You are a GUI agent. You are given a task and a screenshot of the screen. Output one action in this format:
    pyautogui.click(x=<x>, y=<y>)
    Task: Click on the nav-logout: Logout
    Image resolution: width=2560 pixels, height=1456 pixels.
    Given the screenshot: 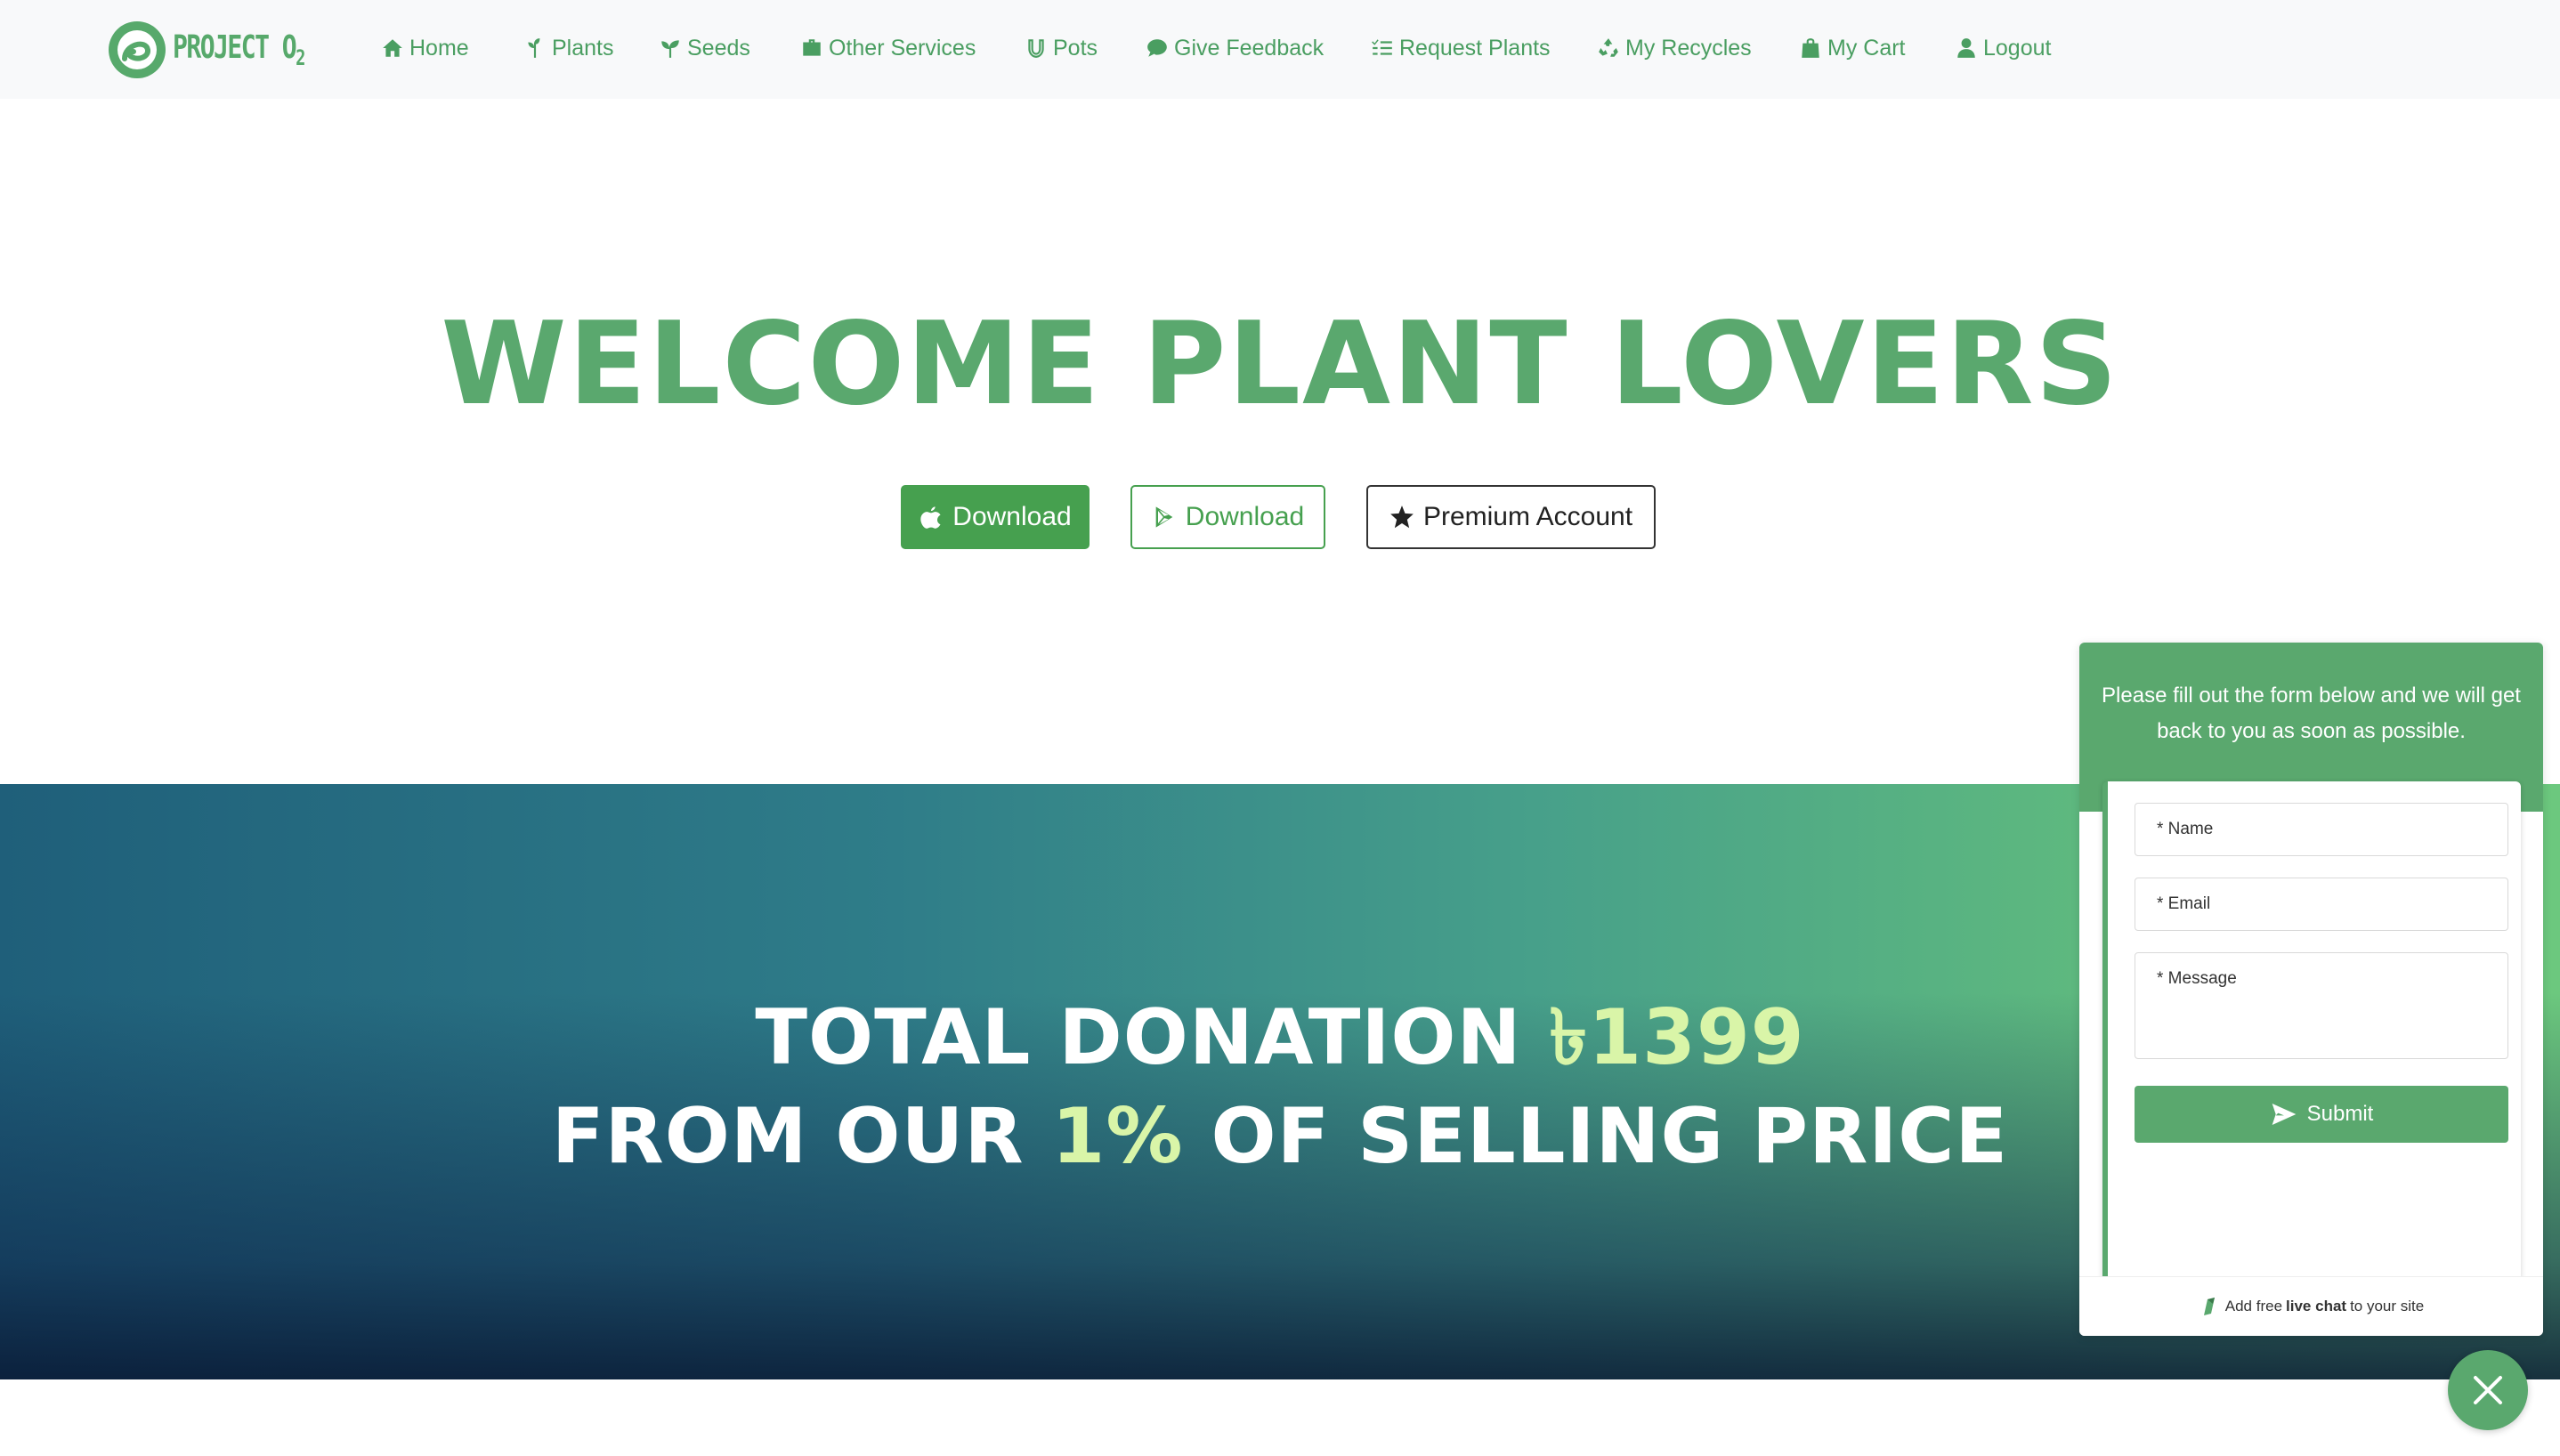 What is the action you would take?
    pyautogui.click(x=2003, y=48)
    